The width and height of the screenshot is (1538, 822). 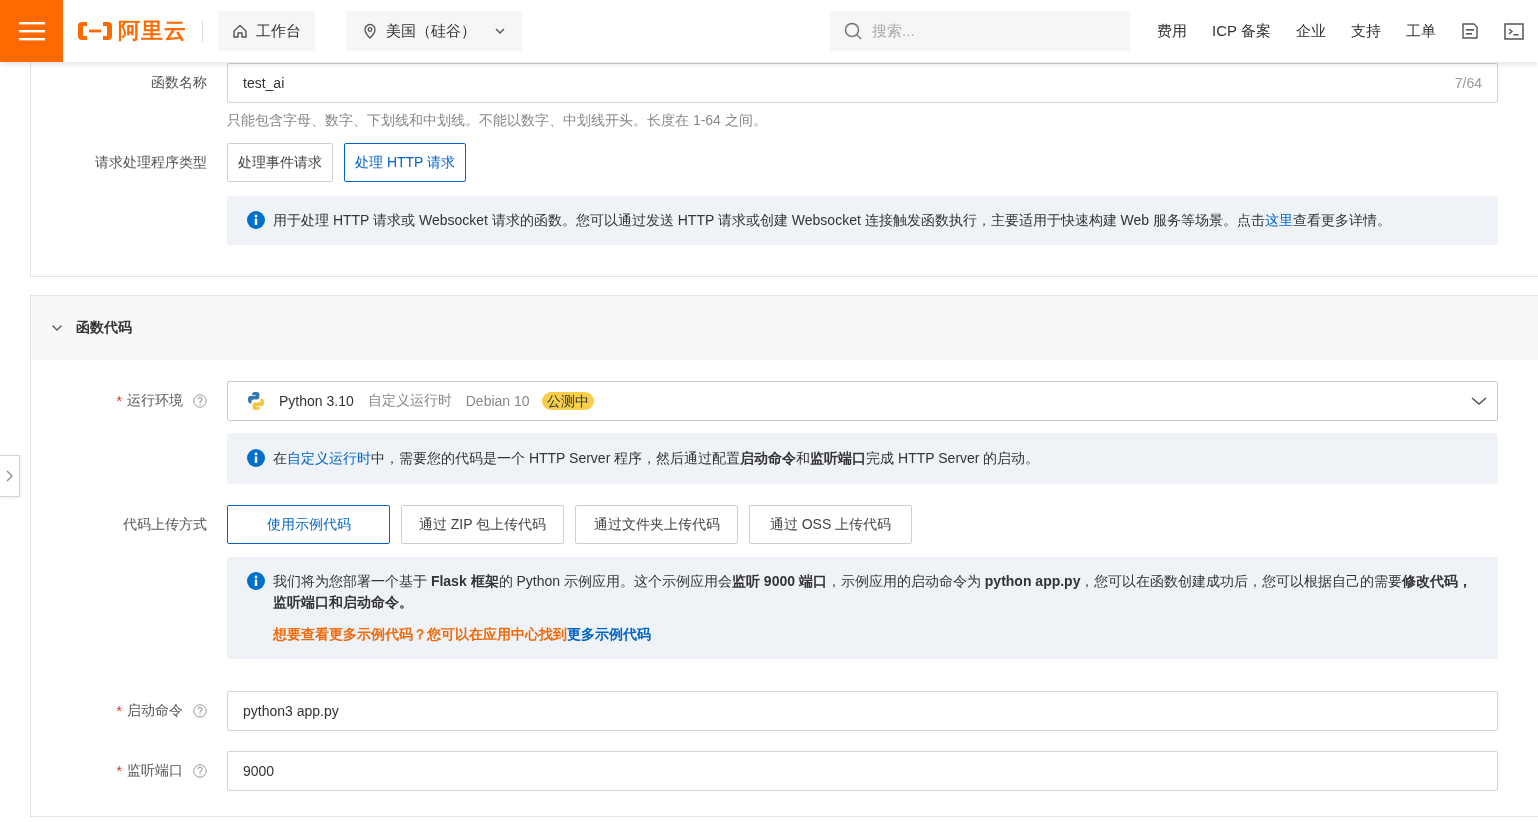 I want to click on terminal-icon, so click(x=1514, y=31).